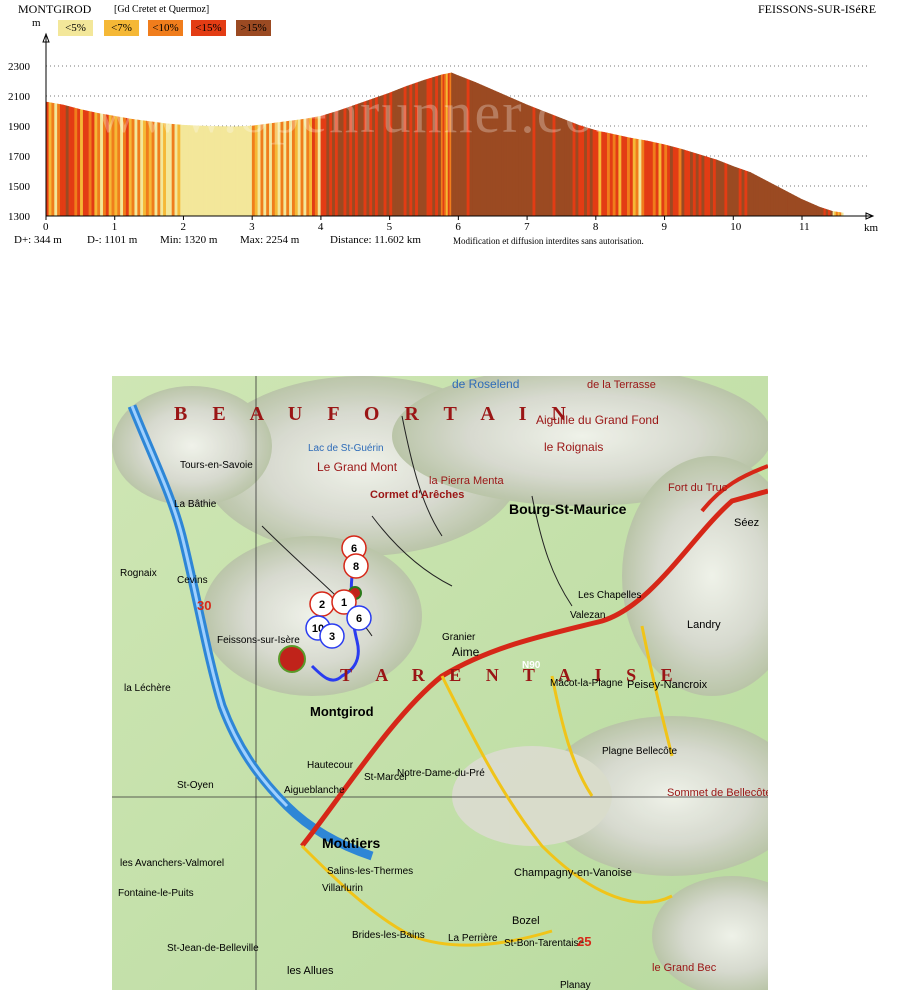  I want to click on x-tick-label: 2, so click(183, 227).